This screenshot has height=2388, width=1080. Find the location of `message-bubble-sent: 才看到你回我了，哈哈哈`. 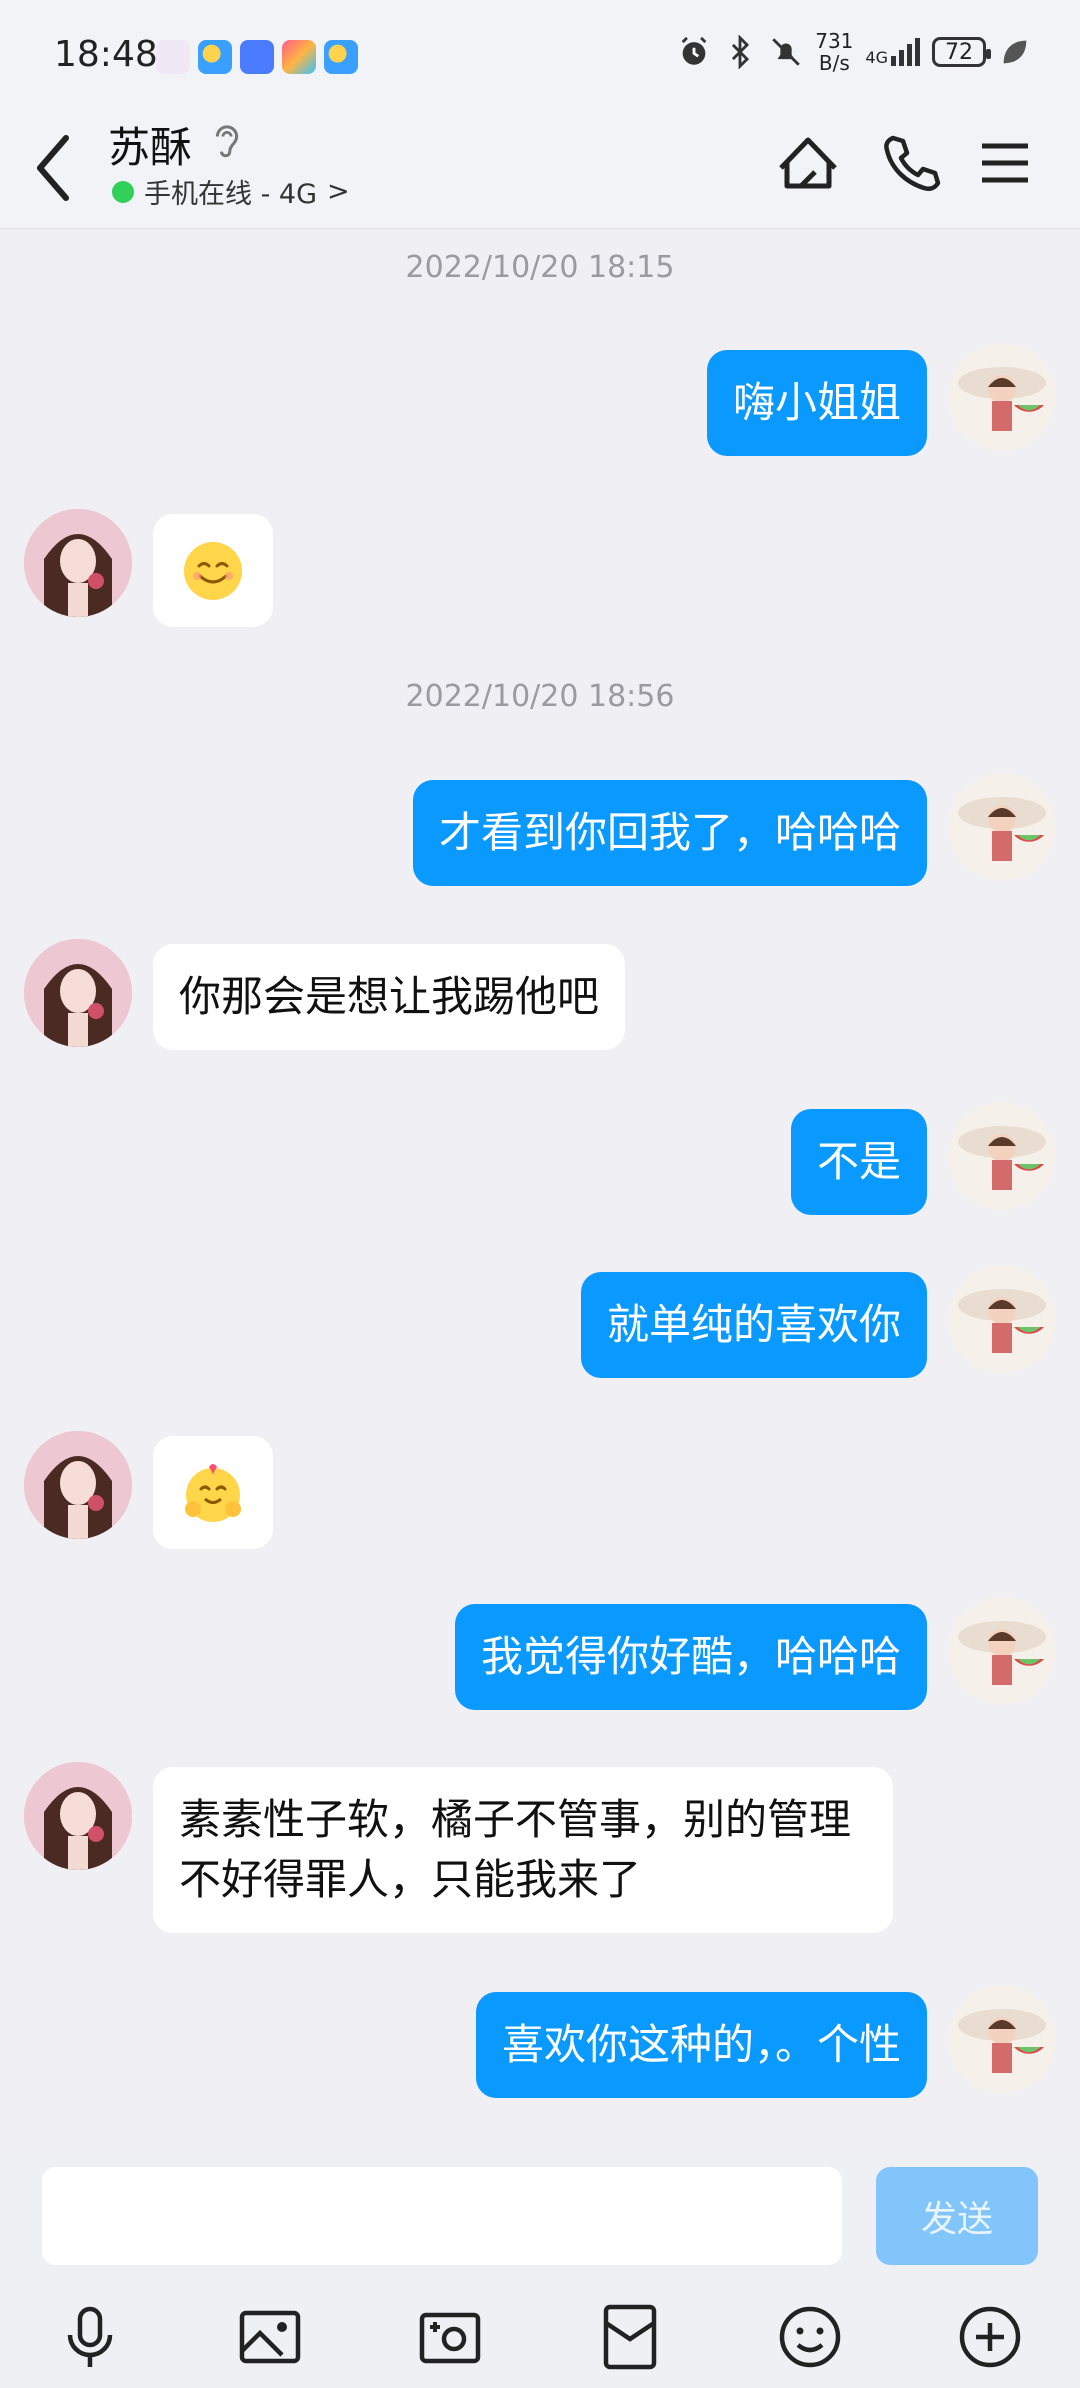

message-bubble-sent: 才看到你回我了，哈哈哈 is located at coordinates (669, 833).